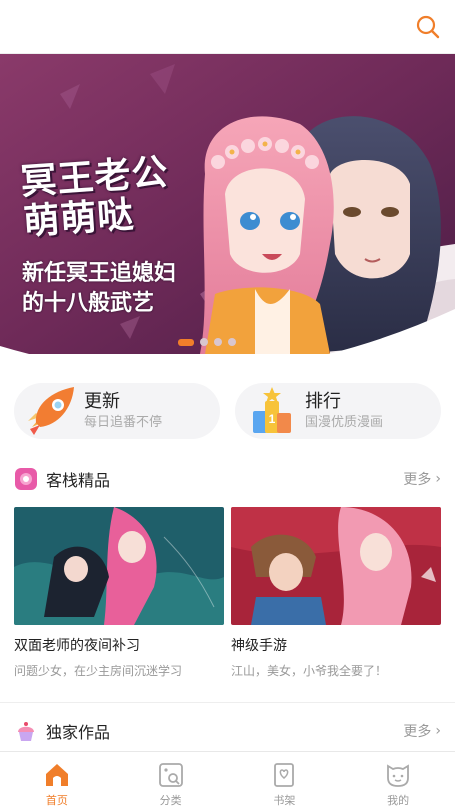 This screenshot has height=810, width=455. I want to click on quick-link-subtitle: 国漫优质漫画, so click(344, 422).